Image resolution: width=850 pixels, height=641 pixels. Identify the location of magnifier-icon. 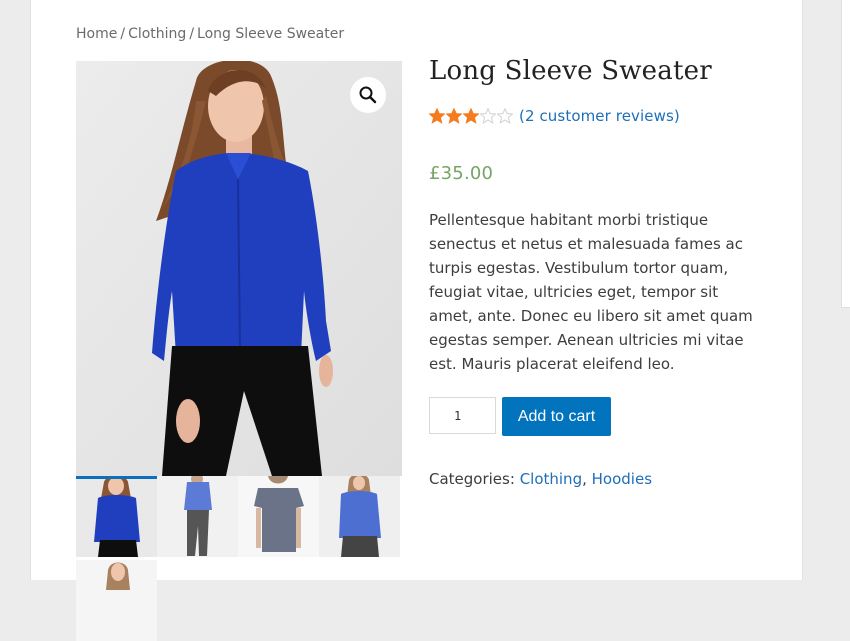
(368, 95).